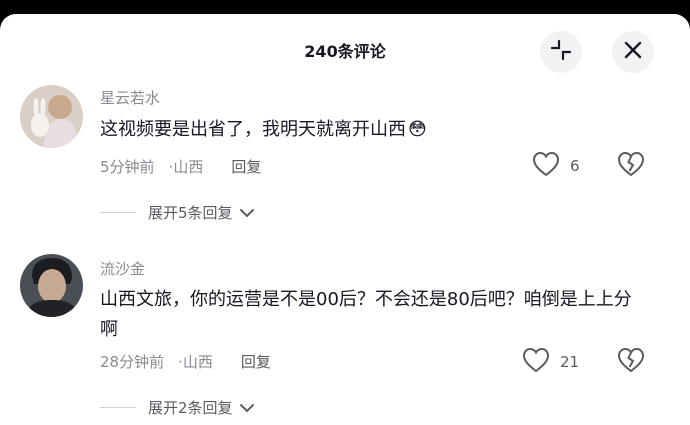  I want to click on close-icon, so click(633, 52).